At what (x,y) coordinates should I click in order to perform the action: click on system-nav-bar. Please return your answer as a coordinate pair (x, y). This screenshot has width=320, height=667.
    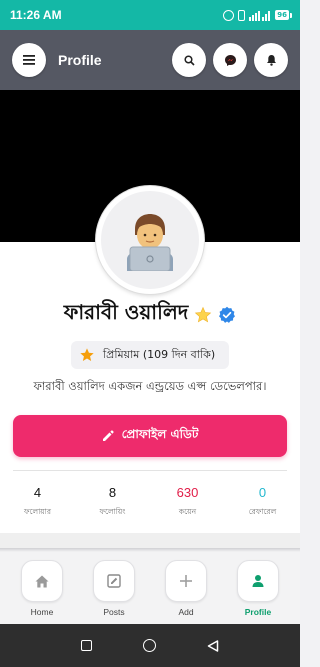
    Looking at the image, I should click on (150, 645).